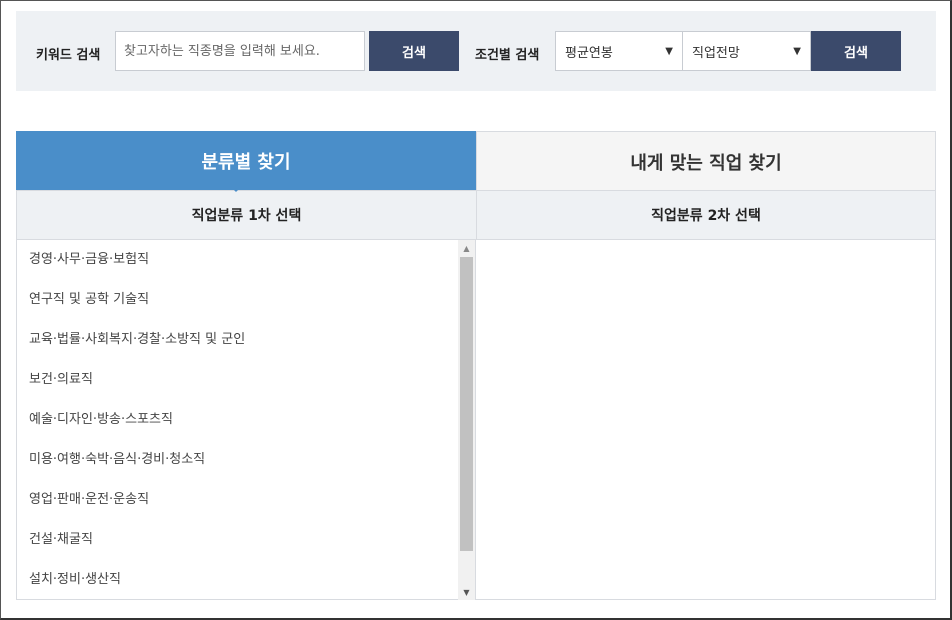  Describe the element at coordinates (89, 500) in the screenshot. I see `list-item: 영업·판매·운전·운송직` at that location.